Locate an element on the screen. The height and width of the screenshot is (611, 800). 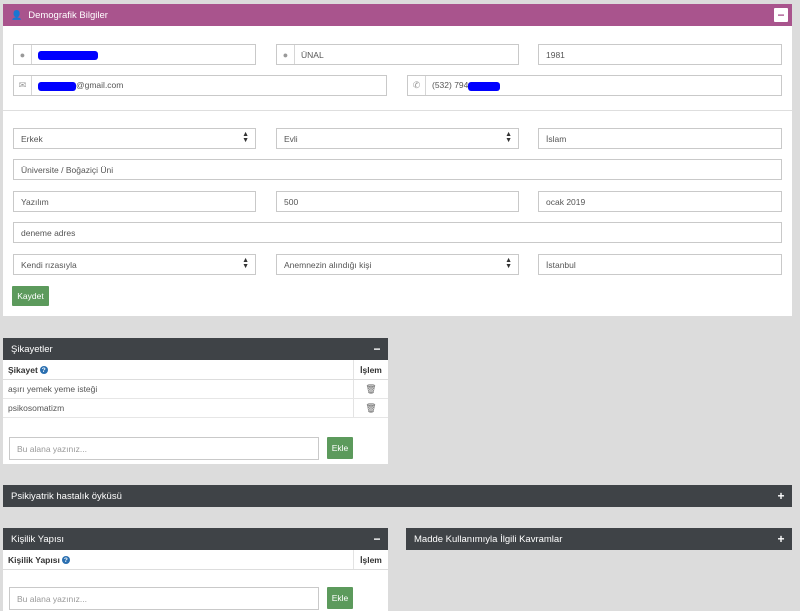
marital-select: Evli ▲ ▼ is located at coordinates (397, 138).